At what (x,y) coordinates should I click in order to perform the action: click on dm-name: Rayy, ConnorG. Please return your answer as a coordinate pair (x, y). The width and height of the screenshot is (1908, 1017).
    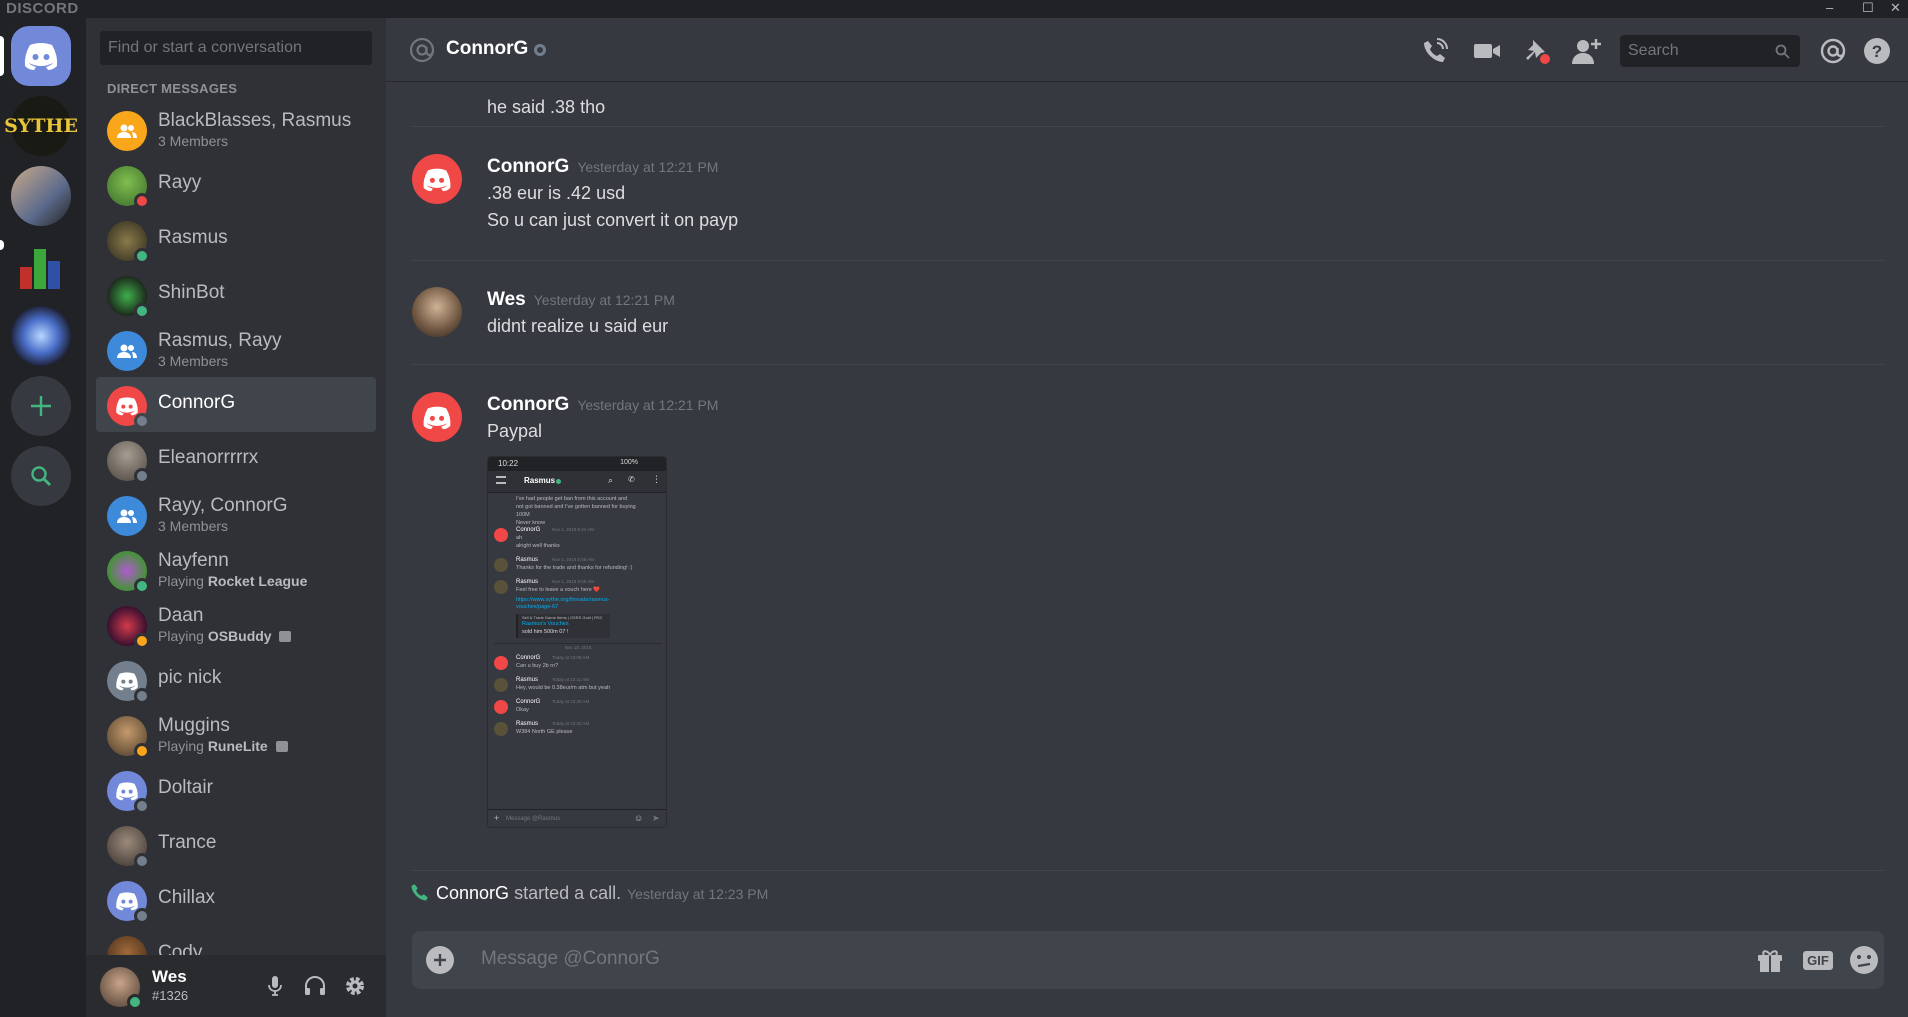
    Looking at the image, I should click on (223, 505).